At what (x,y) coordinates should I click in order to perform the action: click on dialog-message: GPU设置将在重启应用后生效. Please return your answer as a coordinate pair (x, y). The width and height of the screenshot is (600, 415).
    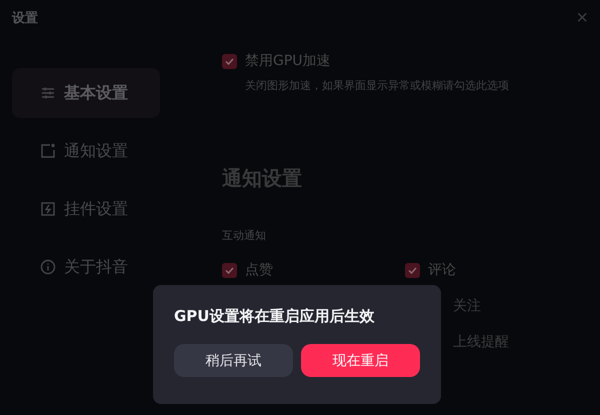
    Looking at the image, I should click on (275, 316).